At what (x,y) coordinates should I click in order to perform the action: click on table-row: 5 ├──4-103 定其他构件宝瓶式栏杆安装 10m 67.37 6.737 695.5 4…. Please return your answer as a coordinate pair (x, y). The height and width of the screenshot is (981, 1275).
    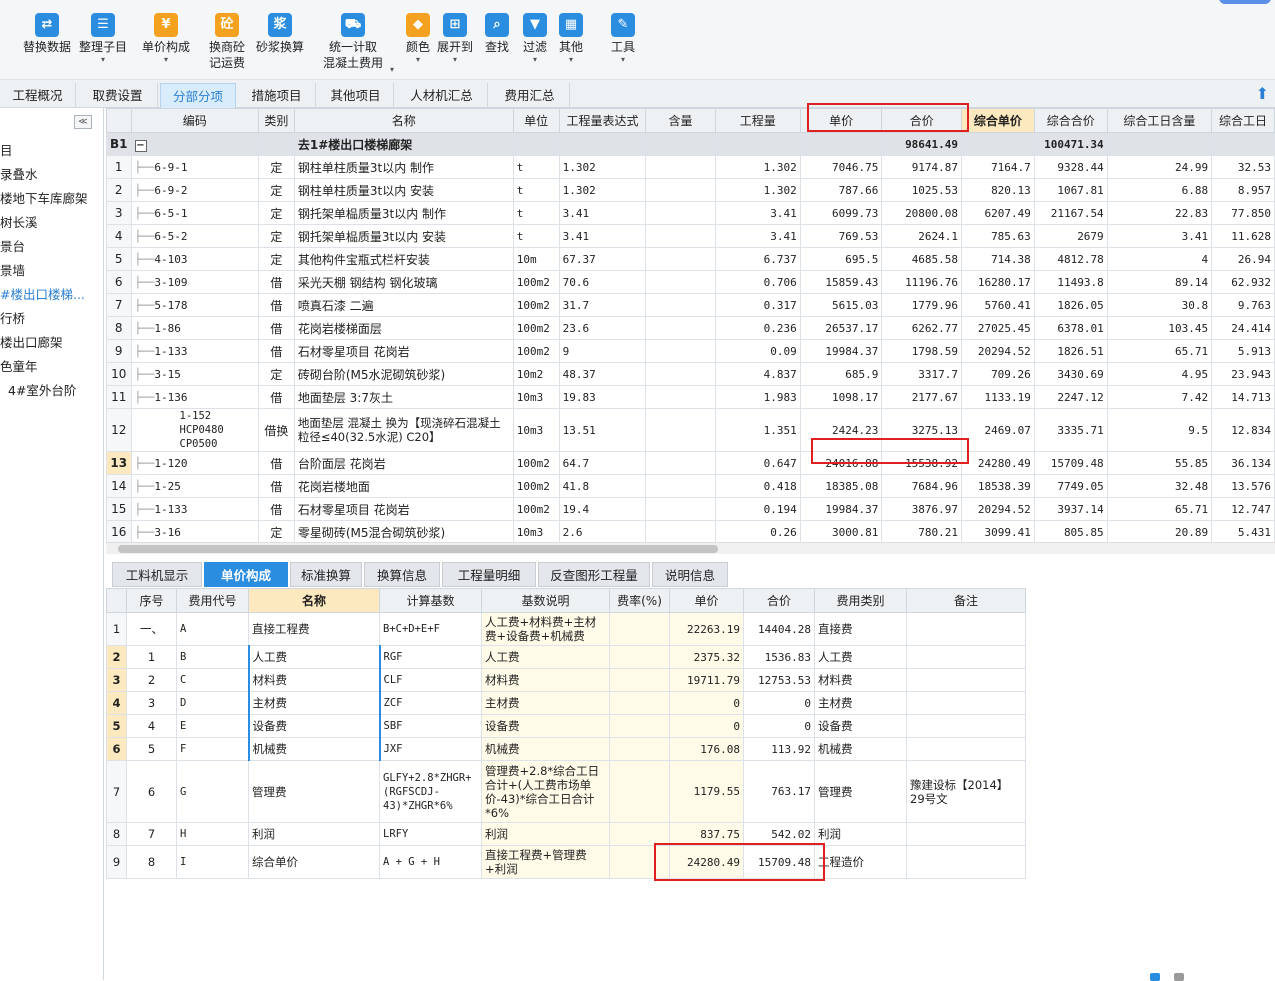
    Looking at the image, I should click on (690, 259).